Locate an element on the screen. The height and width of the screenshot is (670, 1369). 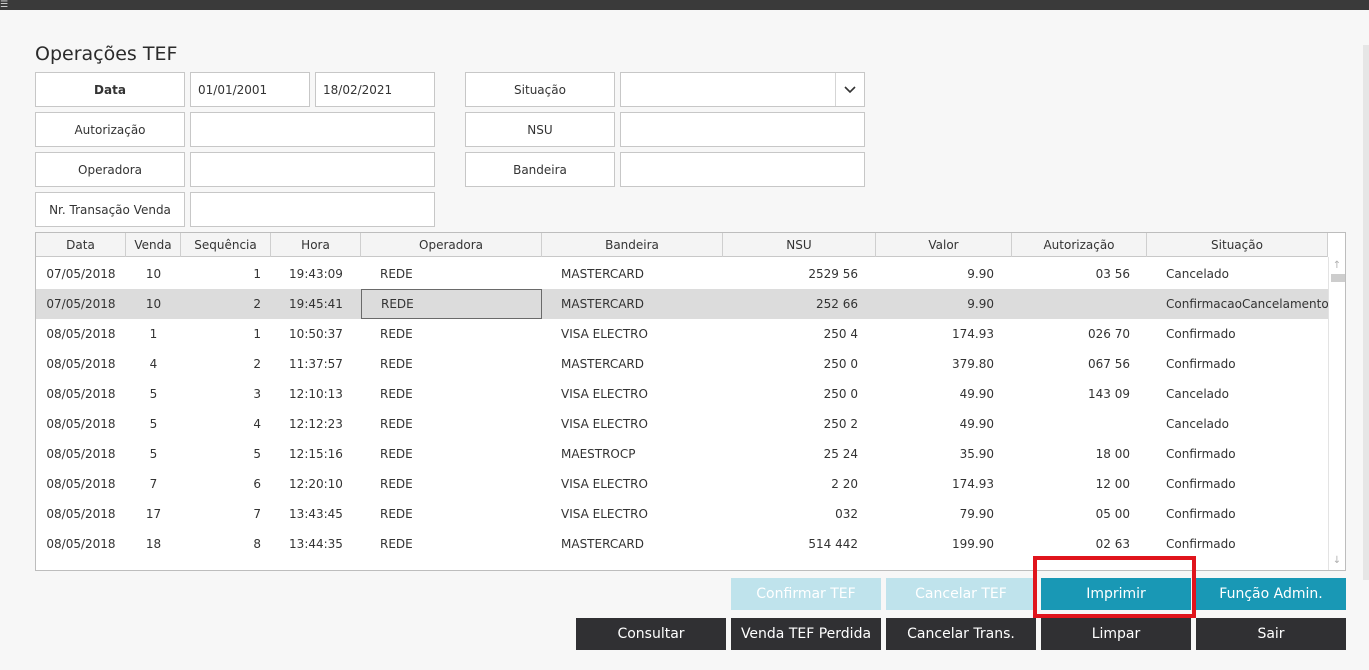
bandeira-field is located at coordinates (742, 169).